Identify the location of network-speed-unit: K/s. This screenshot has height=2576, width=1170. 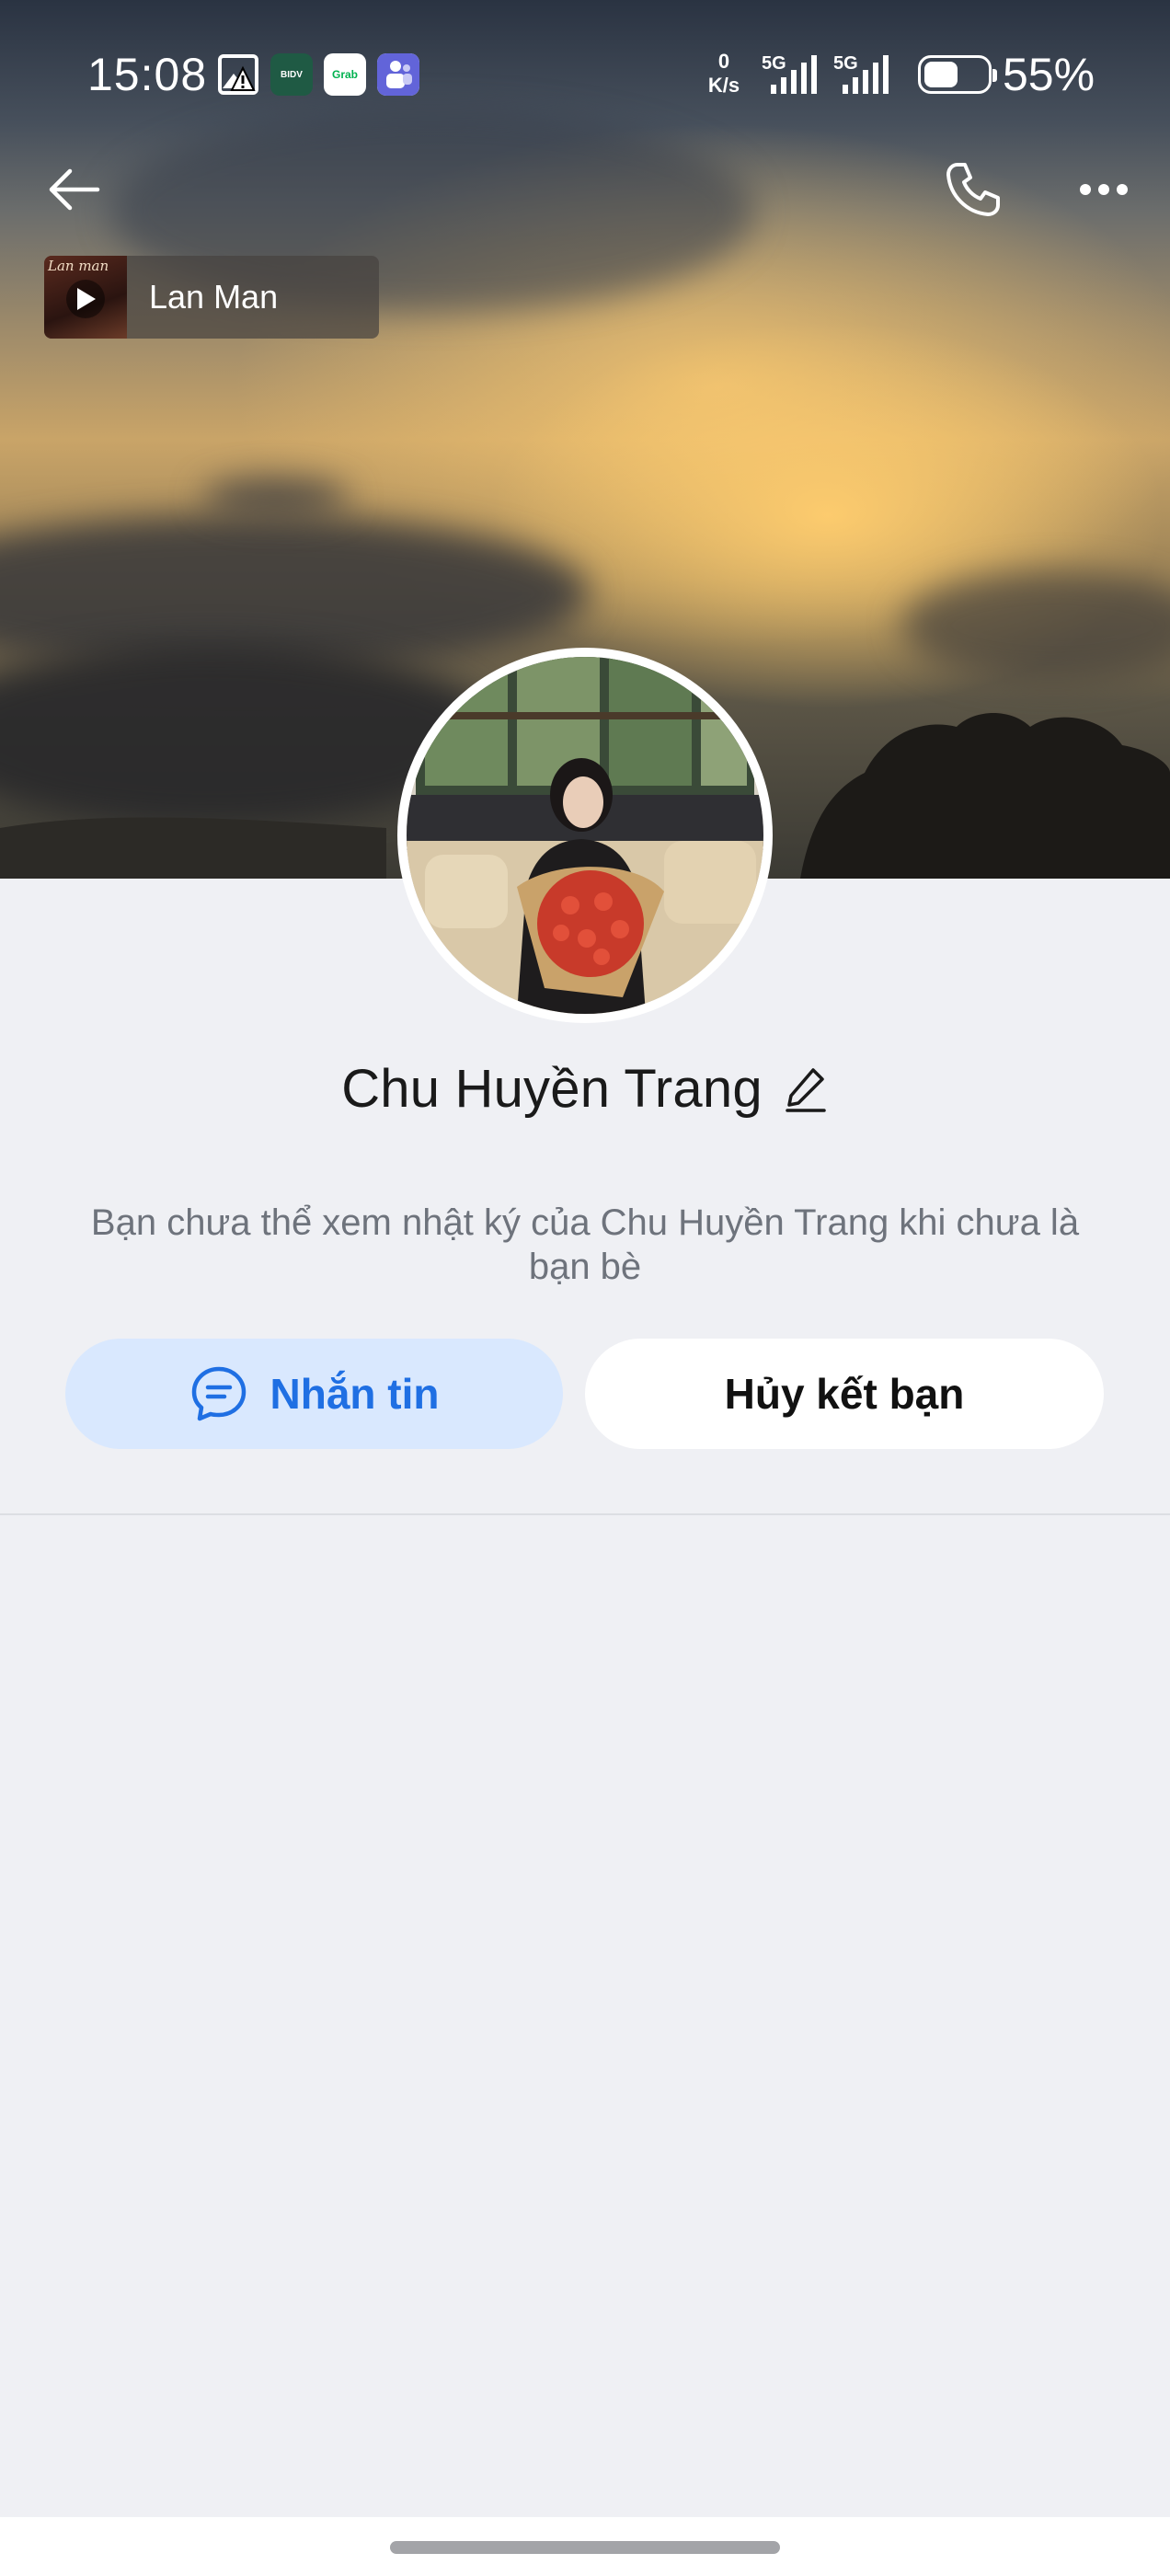
(723, 85).